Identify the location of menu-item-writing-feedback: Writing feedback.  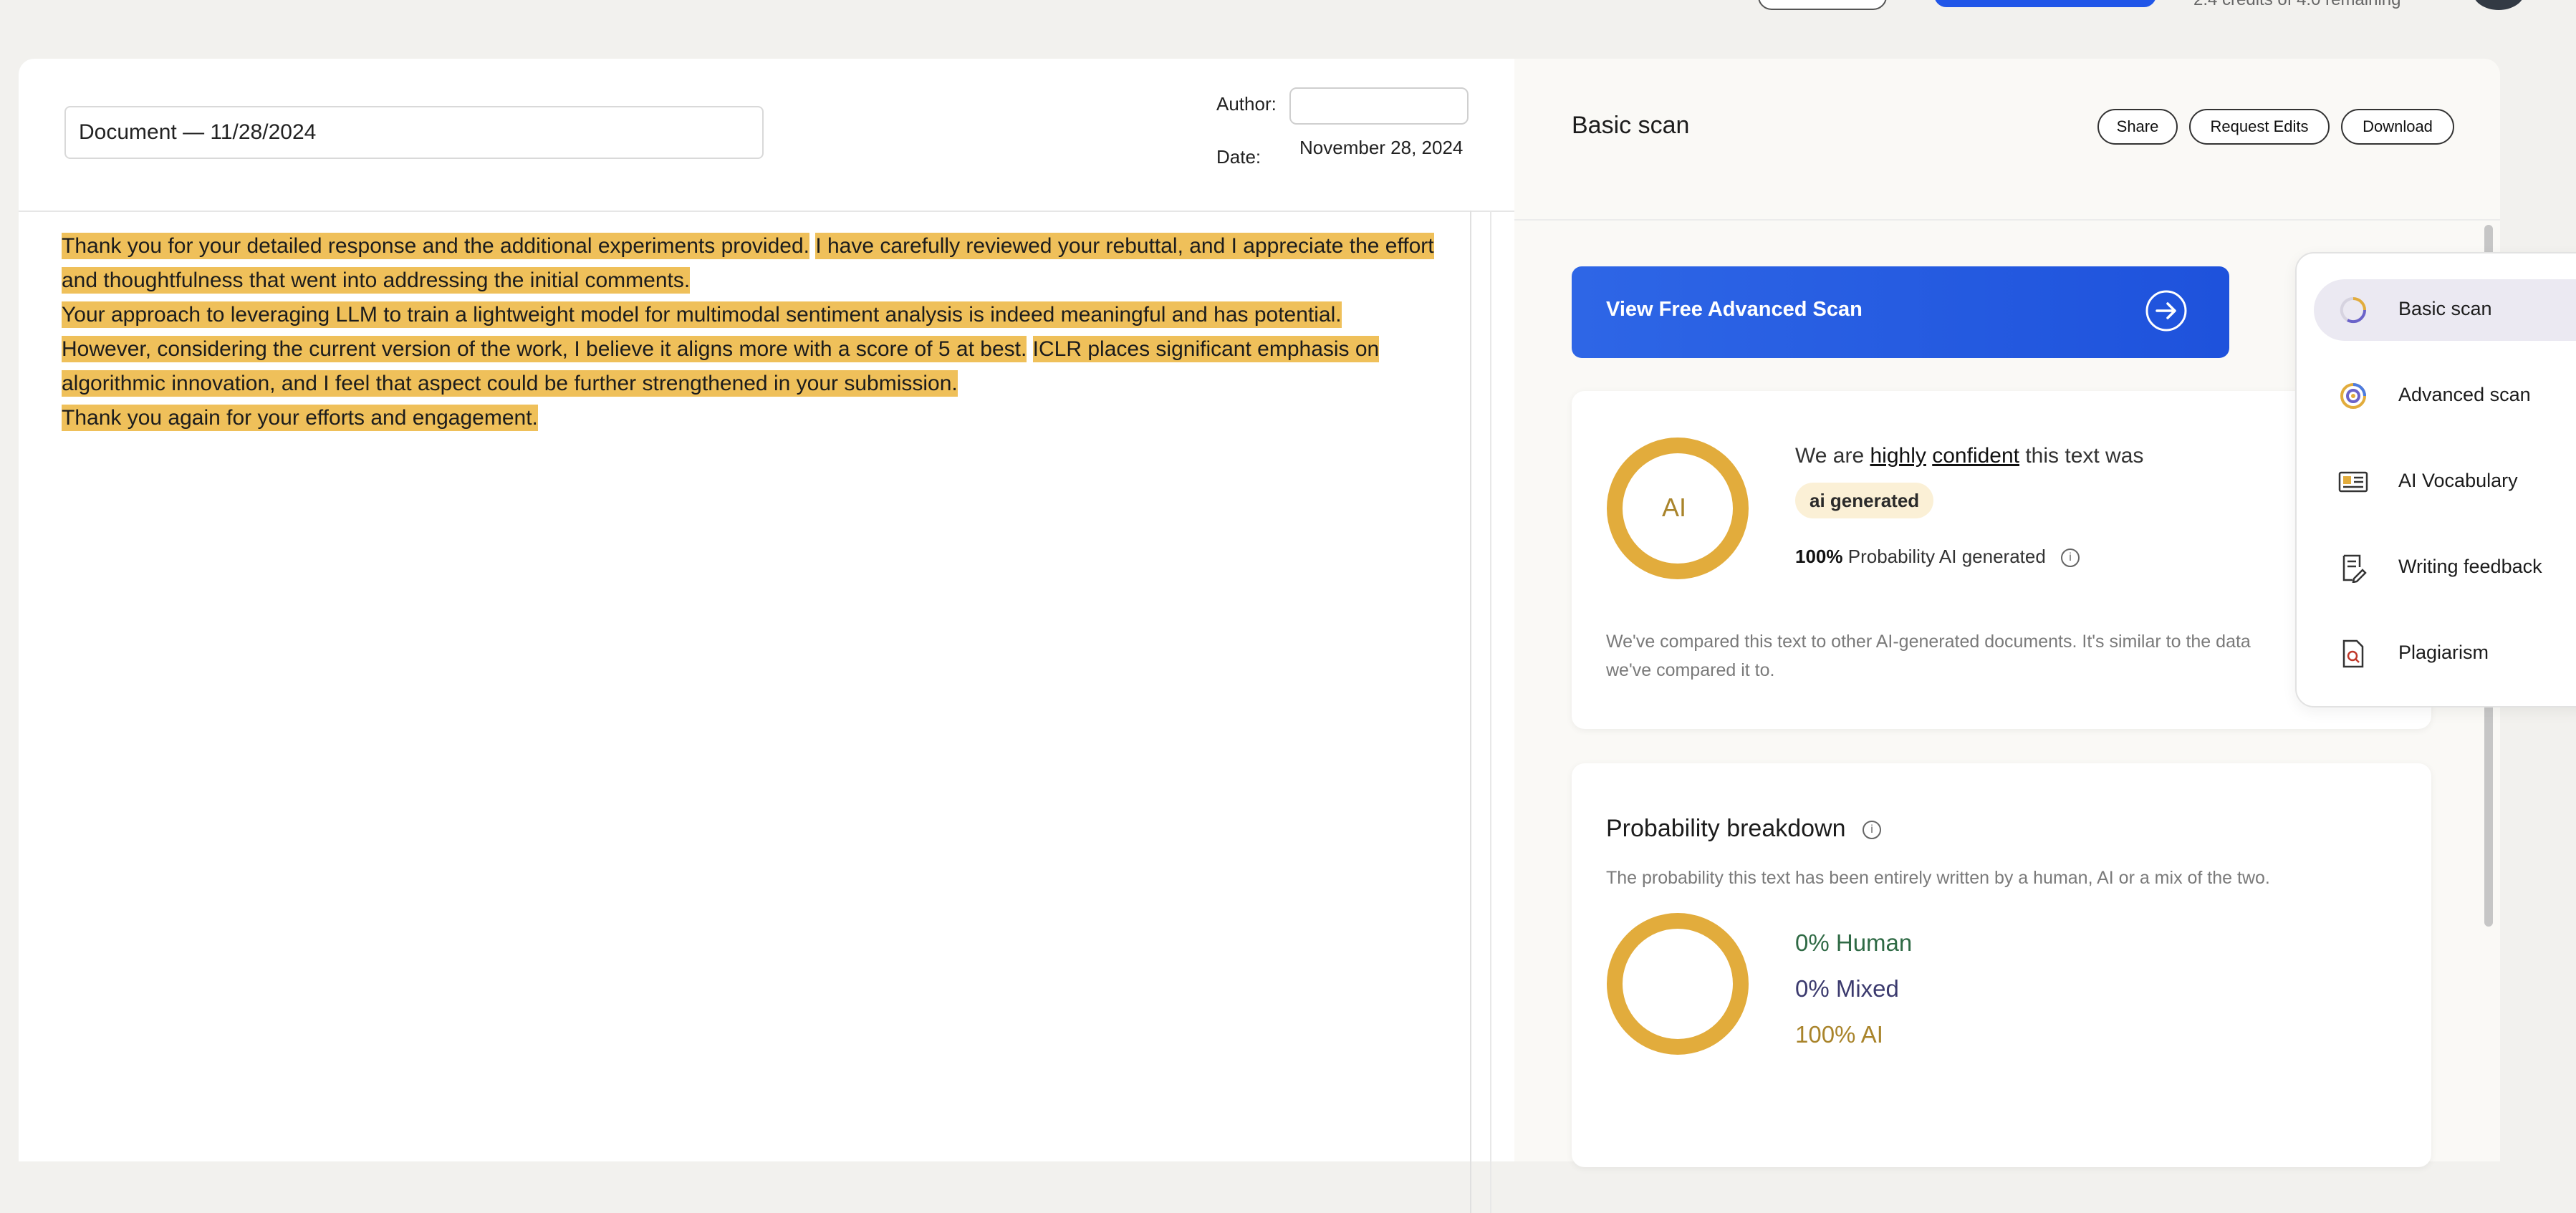
(2445, 568).